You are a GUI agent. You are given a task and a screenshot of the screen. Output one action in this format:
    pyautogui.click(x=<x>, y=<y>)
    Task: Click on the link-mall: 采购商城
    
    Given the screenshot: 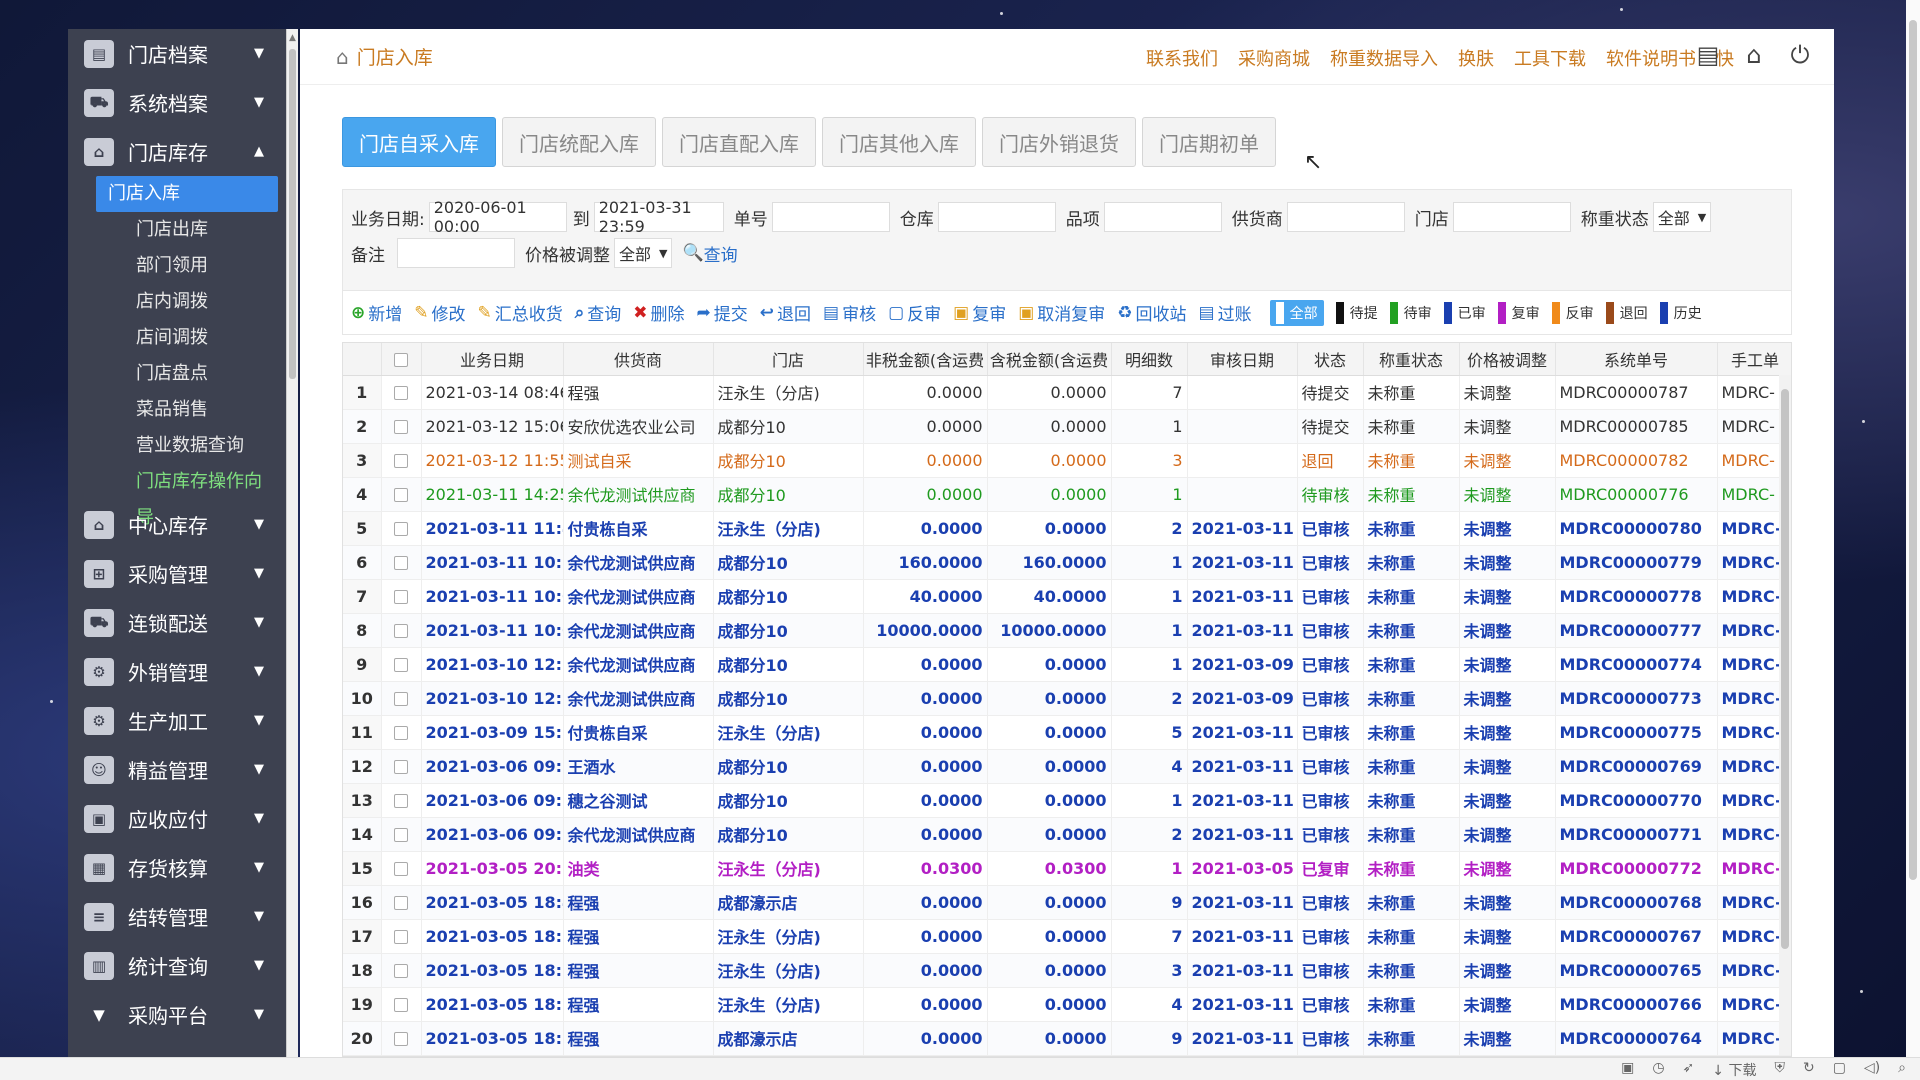 What is the action you would take?
    pyautogui.click(x=1274, y=58)
    